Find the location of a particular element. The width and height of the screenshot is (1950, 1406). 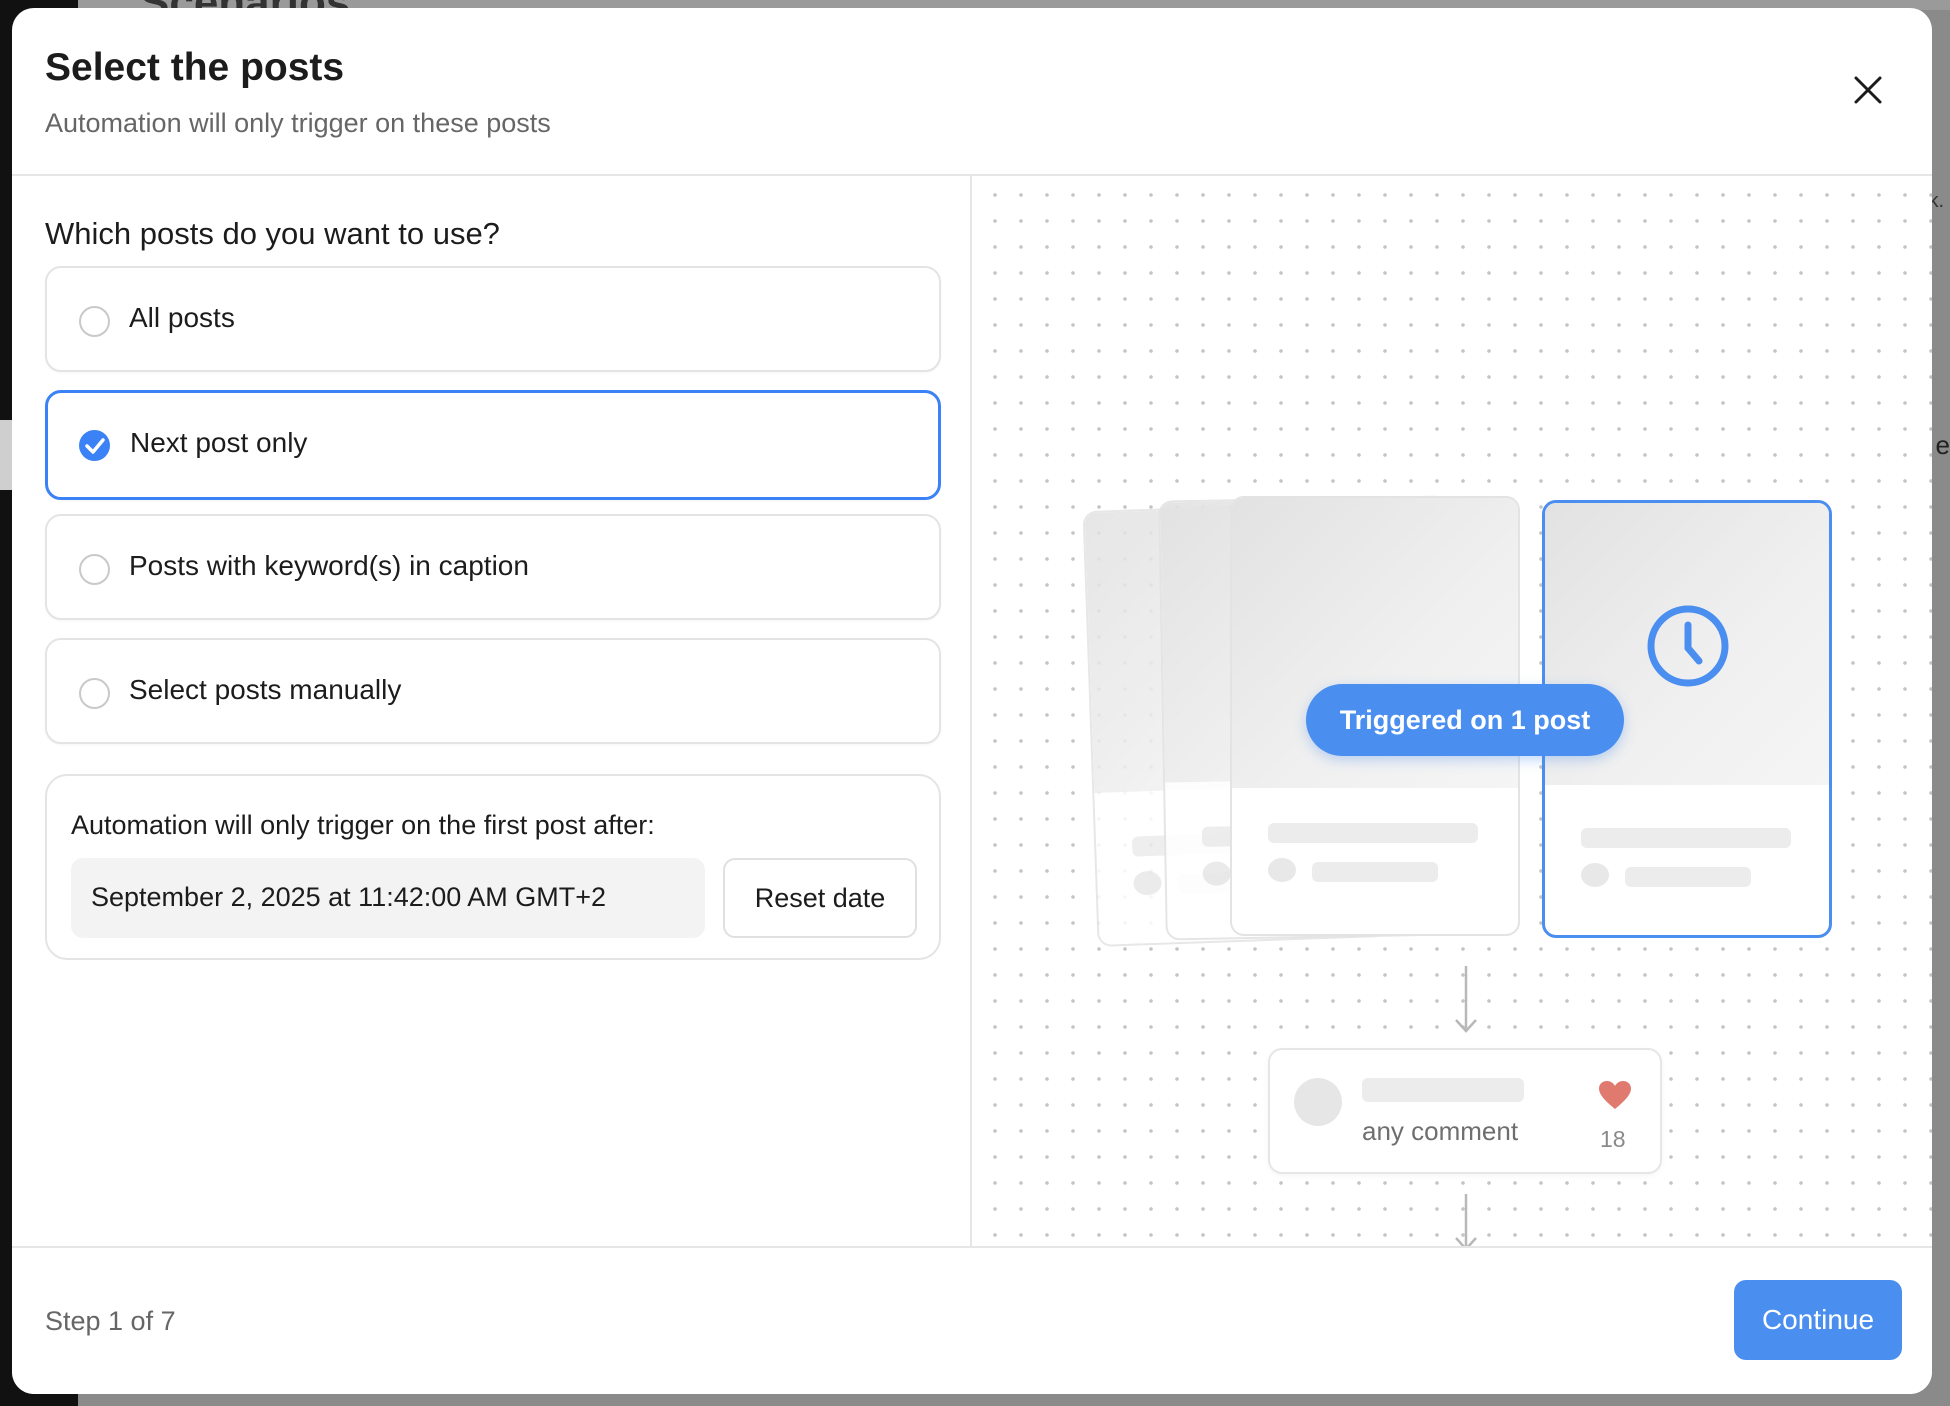

triggered-badge: Triggered on 1 post is located at coordinates (1465, 720).